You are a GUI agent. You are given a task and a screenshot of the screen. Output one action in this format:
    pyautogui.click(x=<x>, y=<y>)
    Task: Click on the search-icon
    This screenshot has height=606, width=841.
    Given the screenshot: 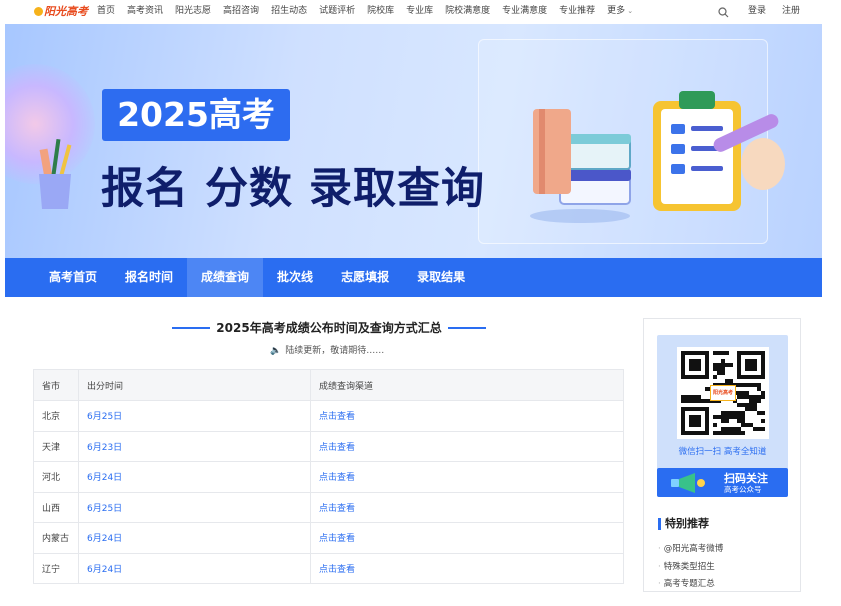 What is the action you would take?
    pyautogui.click(x=723, y=12)
    